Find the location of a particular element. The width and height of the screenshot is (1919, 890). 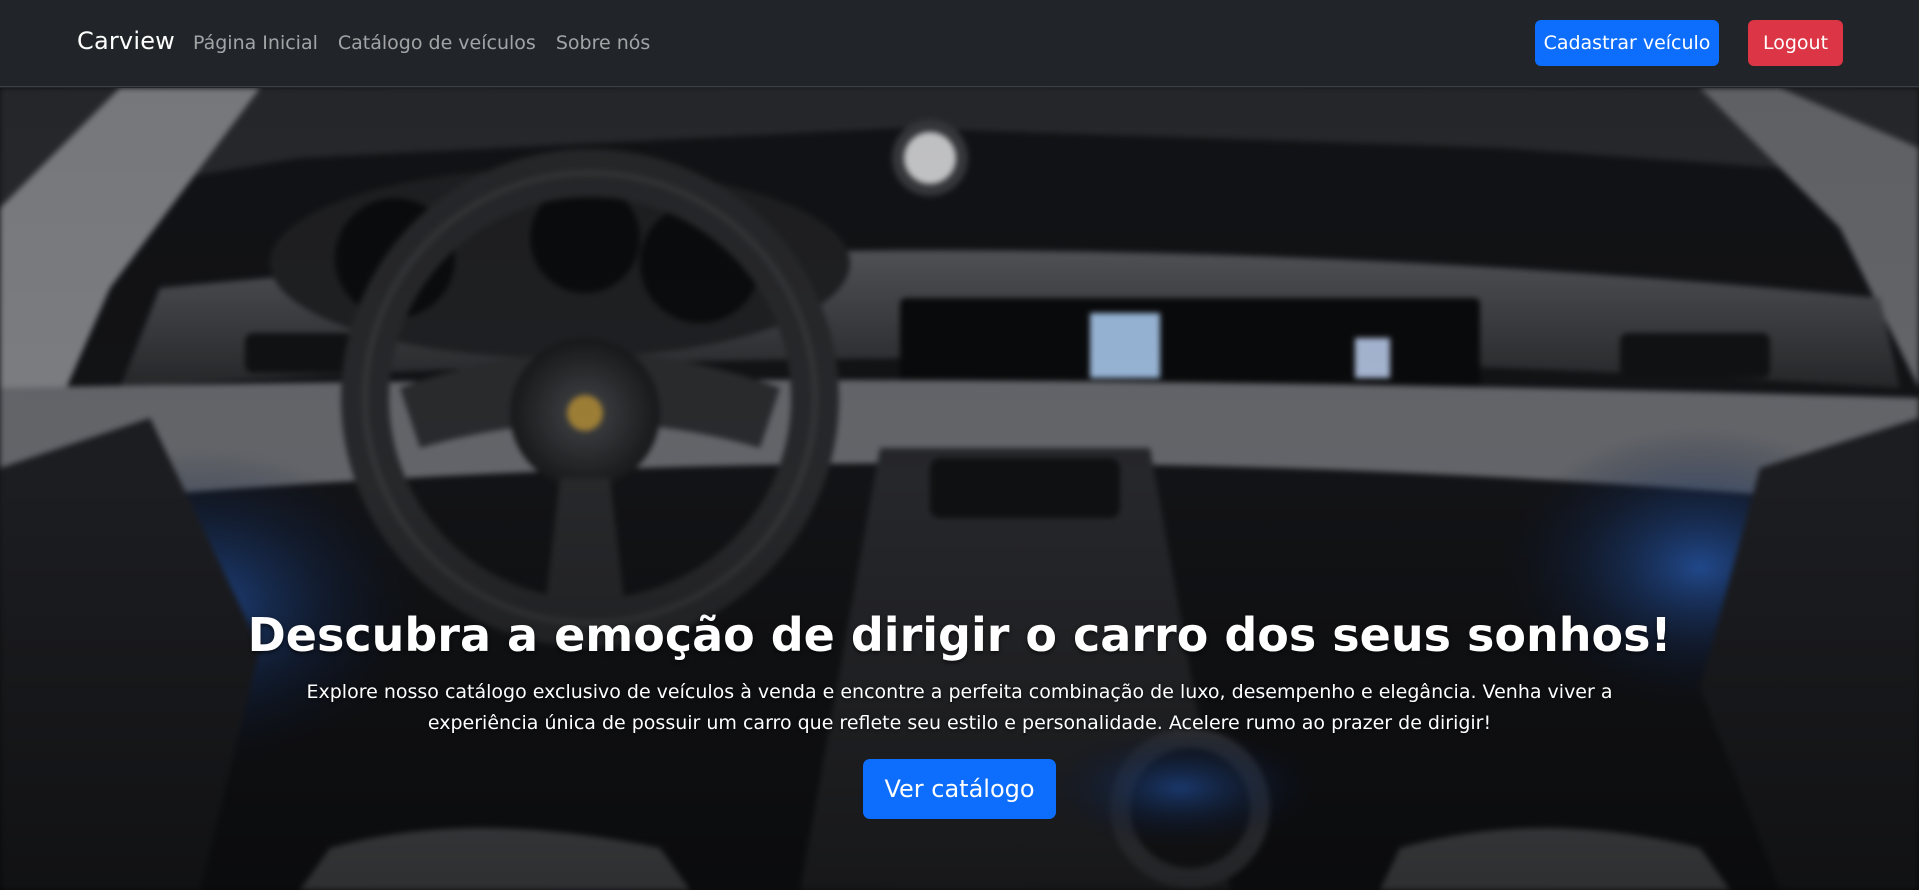

logout-button: Logout is located at coordinates (1795, 43).